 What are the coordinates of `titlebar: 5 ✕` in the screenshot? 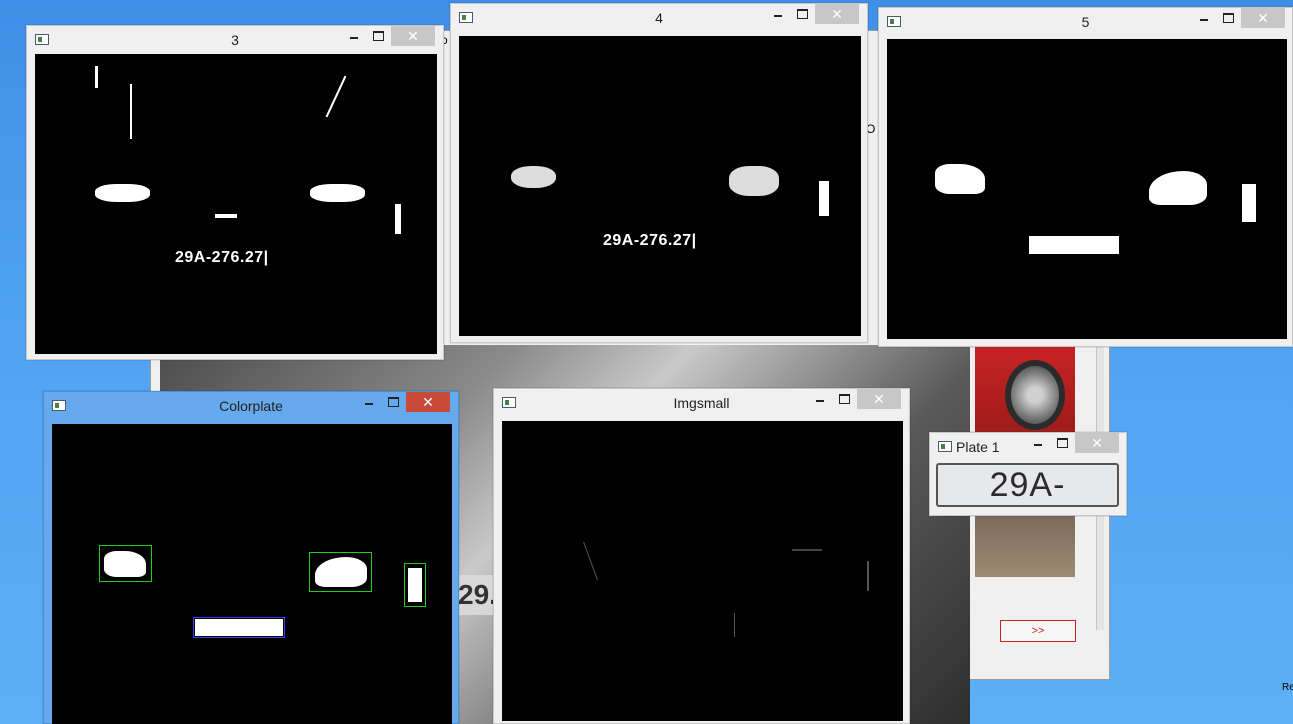 It's located at (1085, 21).